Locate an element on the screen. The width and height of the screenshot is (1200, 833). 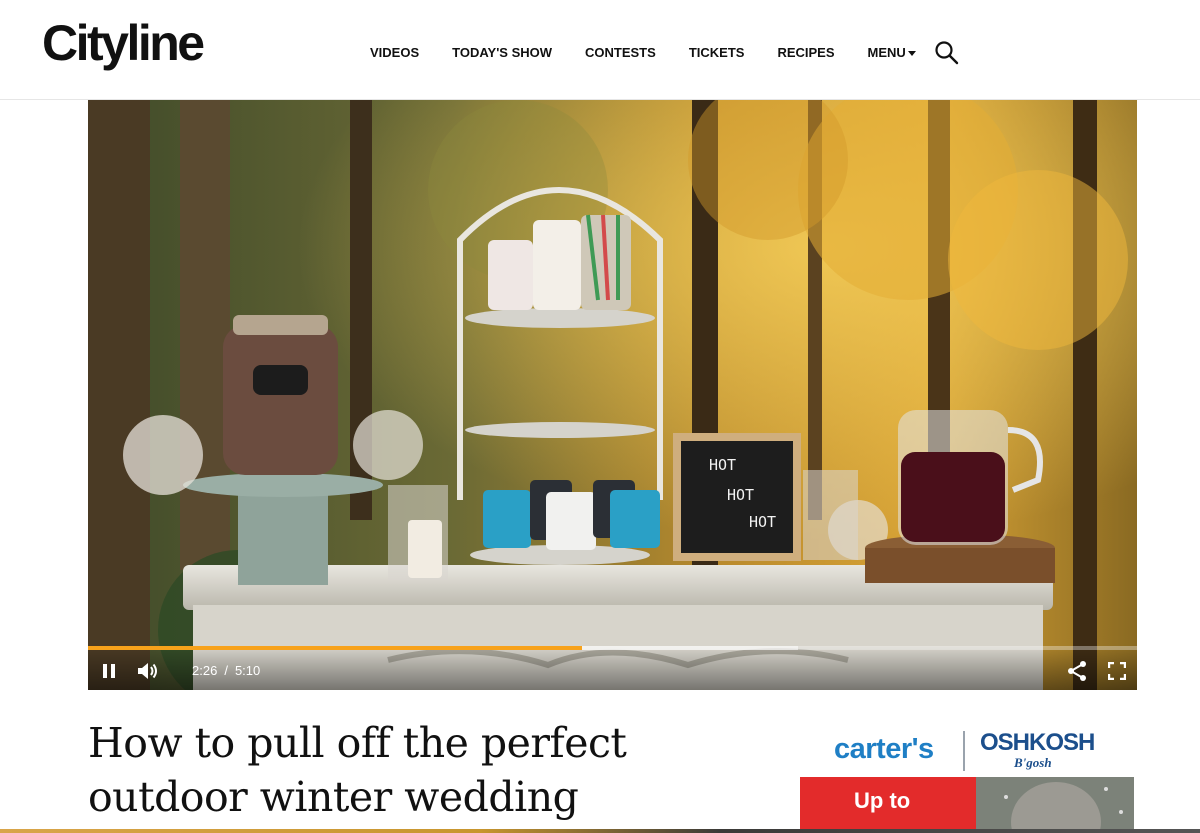
nav-item-tickets: TICKETS is located at coordinates (717, 52).